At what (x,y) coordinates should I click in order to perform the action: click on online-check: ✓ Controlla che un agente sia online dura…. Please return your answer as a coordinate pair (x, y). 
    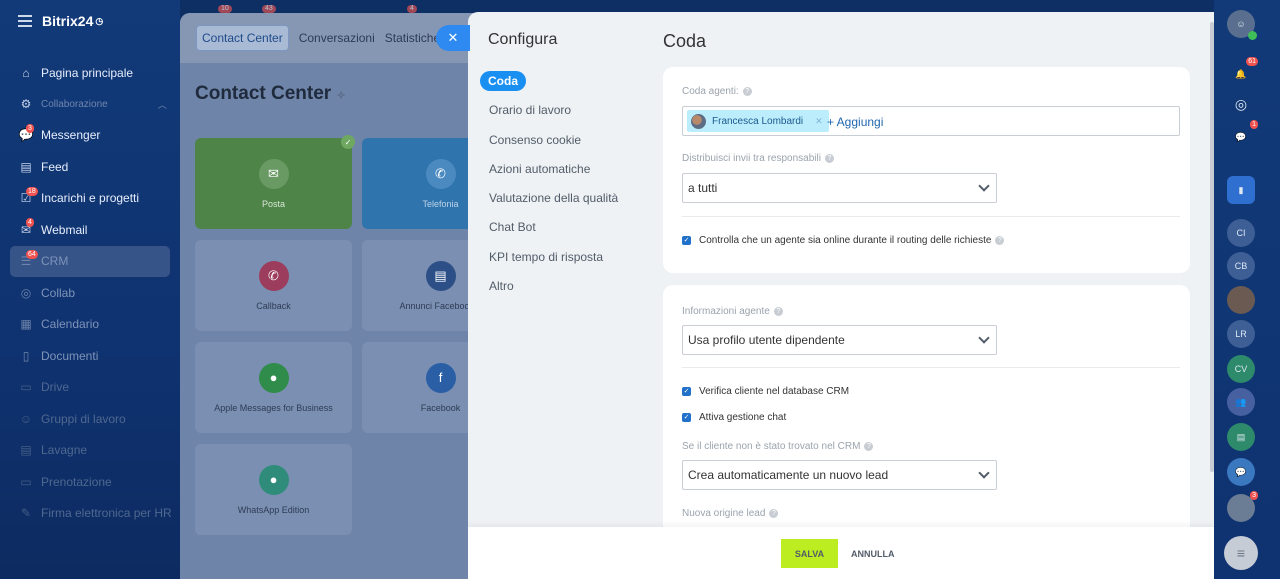
    Looking at the image, I should click on (843, 240).